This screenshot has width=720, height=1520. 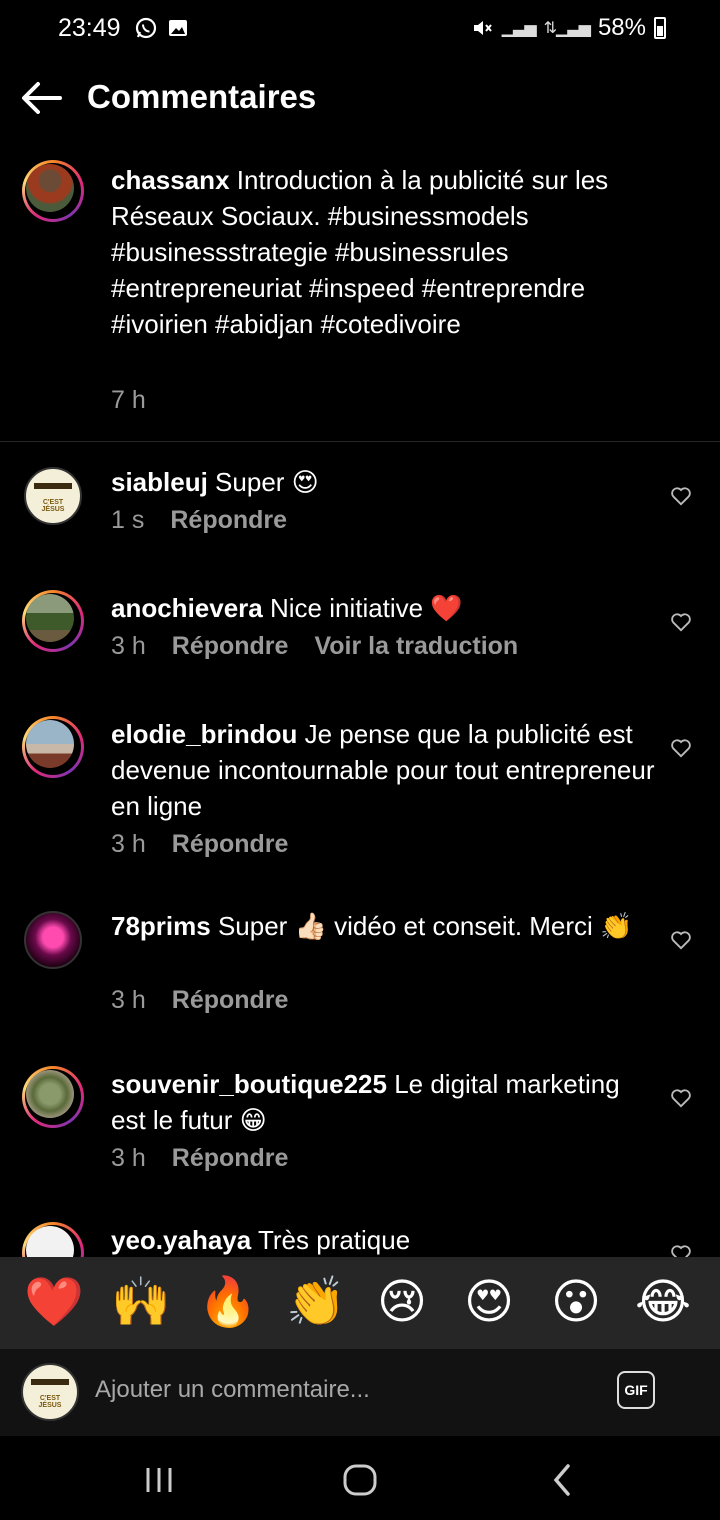 What do you see at coordinates (228, 1303) in the screenshot?
I see `emoji-fire: 🔥` at bounding box center [228, 1303].